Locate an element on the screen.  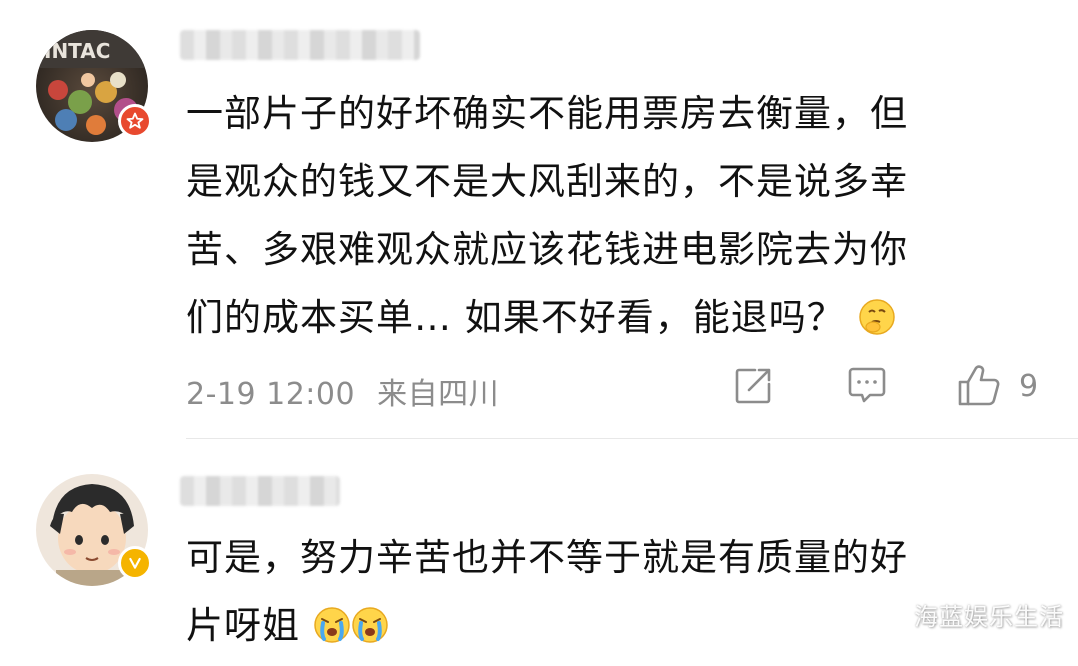
star-badge is located at coordinates (135, 121).